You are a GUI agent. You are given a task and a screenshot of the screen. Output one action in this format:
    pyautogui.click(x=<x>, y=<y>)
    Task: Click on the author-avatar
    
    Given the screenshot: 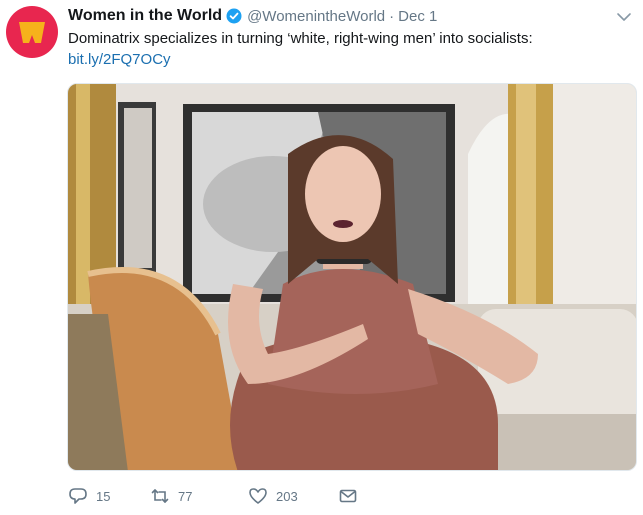 What is the action you would take?
    pyautogui.click(x=32, y=32)
    